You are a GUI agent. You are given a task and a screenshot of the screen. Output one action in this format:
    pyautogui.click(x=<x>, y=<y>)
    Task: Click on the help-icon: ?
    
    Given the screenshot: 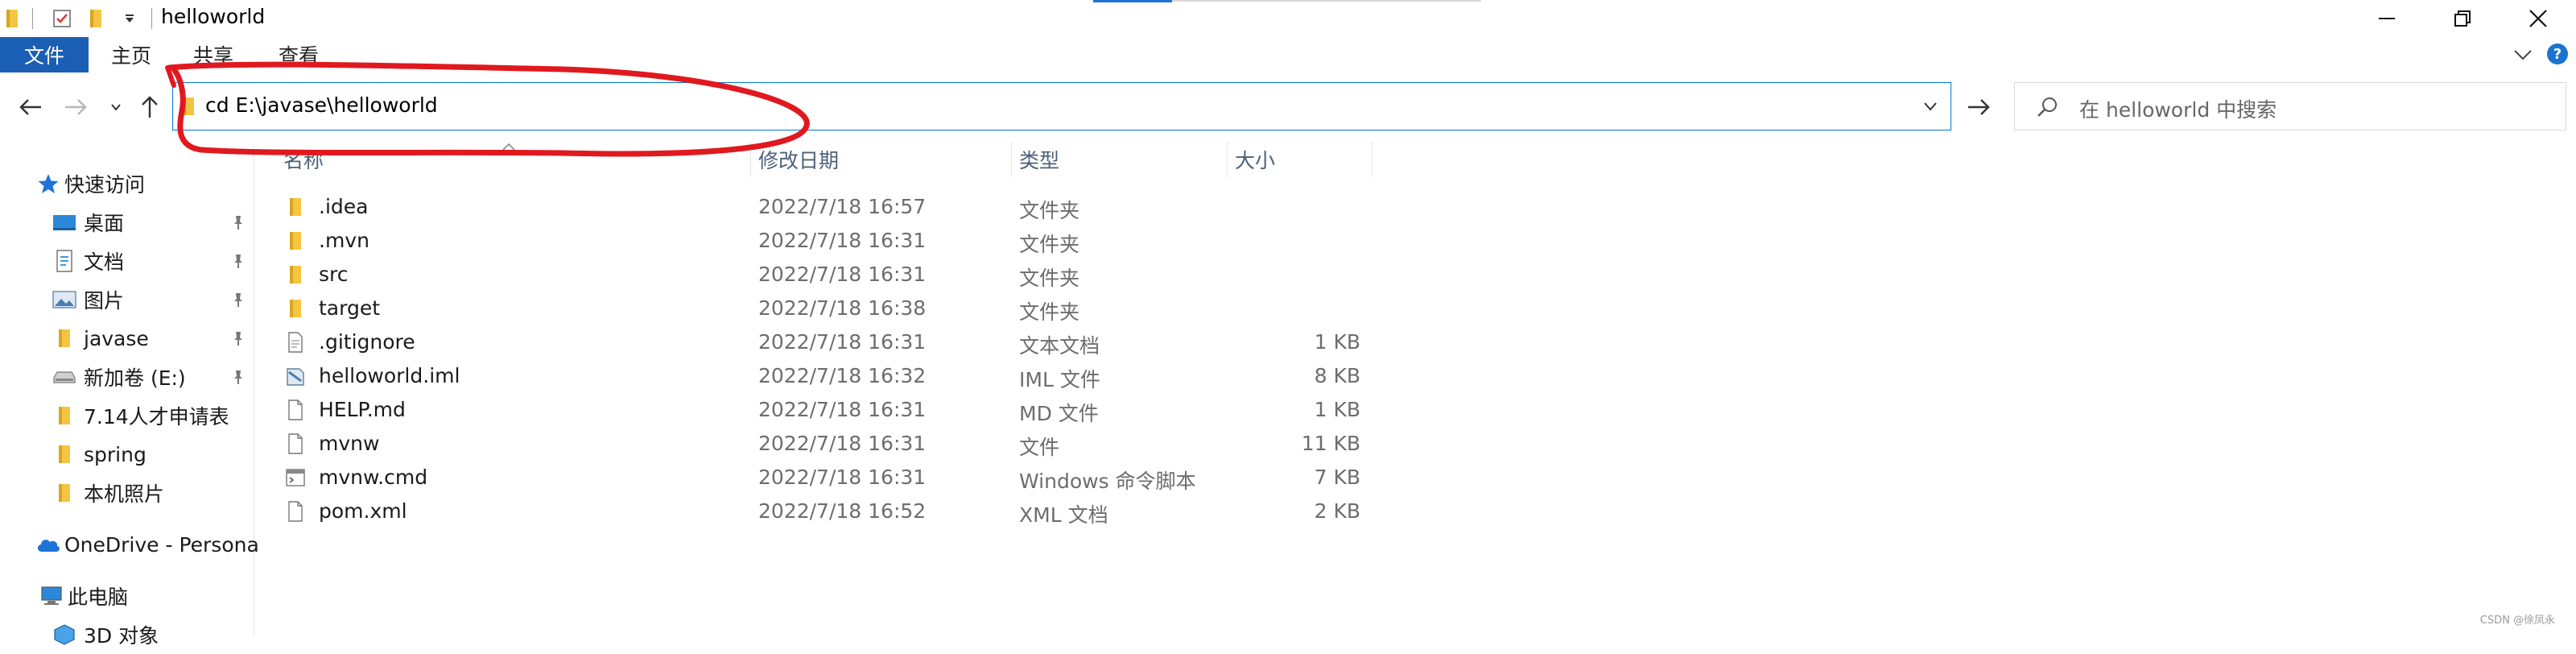 What is the action you would take?
    pyautogui.click(x=2557, y=53)
    